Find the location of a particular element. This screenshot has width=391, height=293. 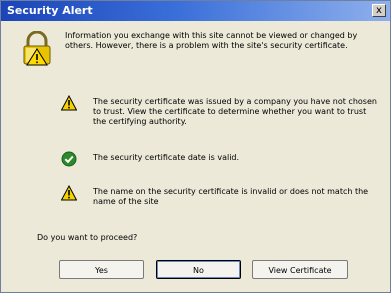

check-icon is located at coordinates (69, 159).